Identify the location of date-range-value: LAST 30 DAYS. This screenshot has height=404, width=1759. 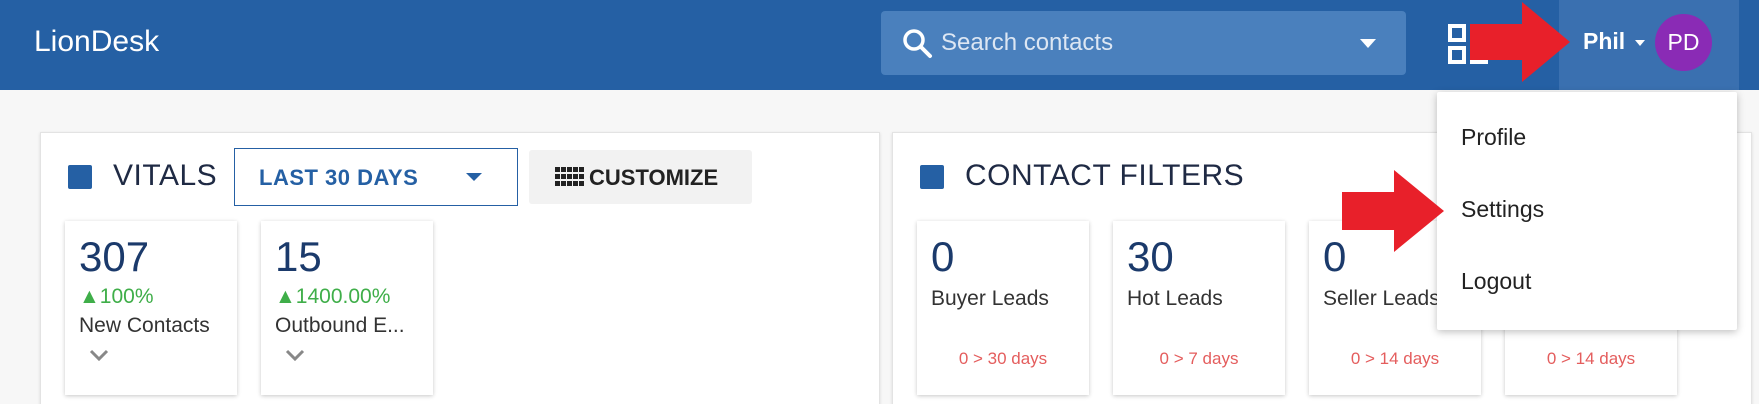
(339, 177).